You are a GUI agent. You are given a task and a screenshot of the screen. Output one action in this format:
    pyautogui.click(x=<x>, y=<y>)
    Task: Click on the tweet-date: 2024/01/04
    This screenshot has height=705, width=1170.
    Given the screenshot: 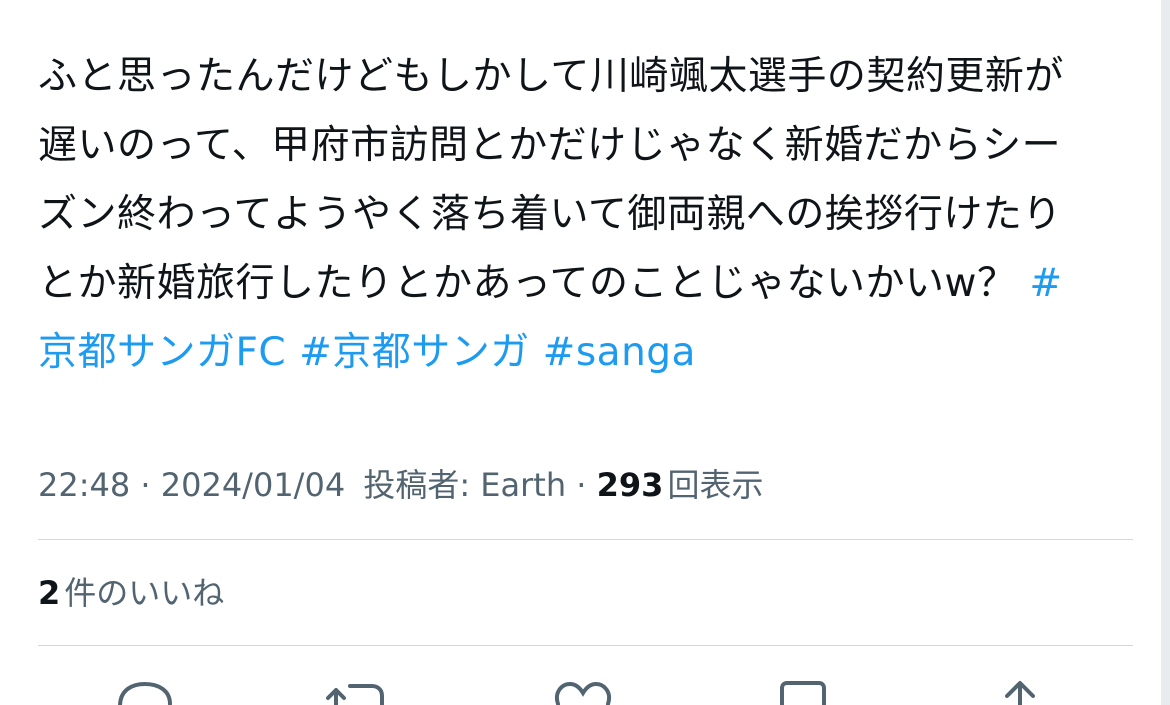 What is the action you would take?
    pyautogui.click(x=253, y=485)
    